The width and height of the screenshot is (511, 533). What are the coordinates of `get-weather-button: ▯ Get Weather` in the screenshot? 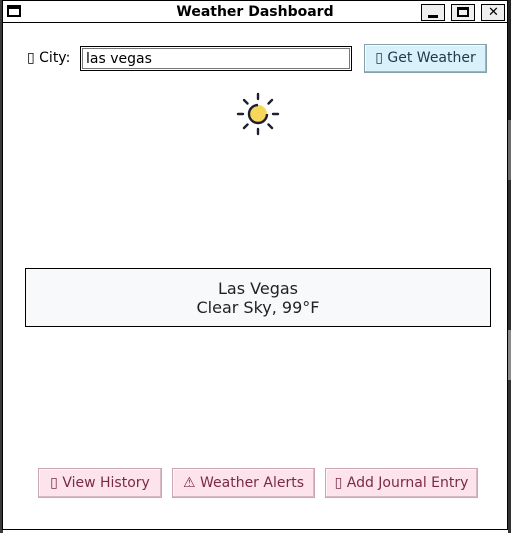 It's located at (425, 58).